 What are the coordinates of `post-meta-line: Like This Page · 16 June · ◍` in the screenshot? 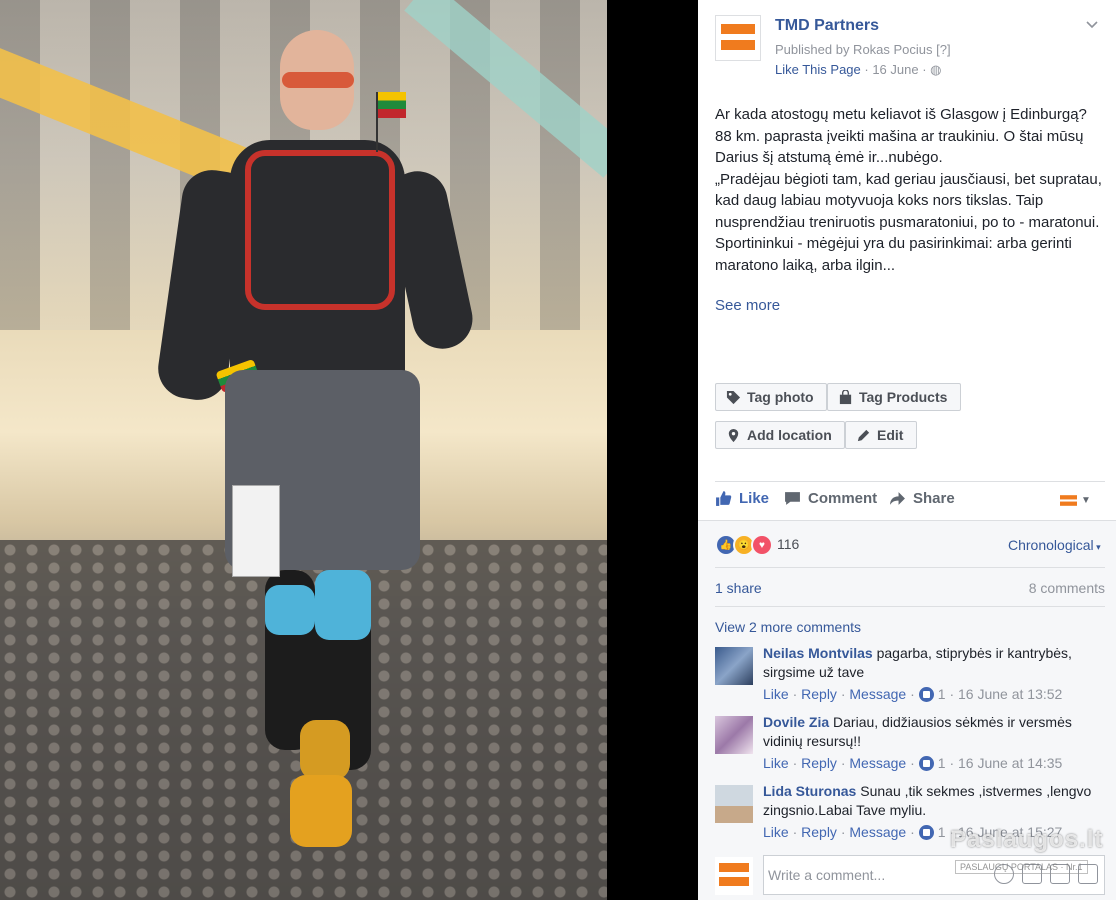 It's located at (858, 70).